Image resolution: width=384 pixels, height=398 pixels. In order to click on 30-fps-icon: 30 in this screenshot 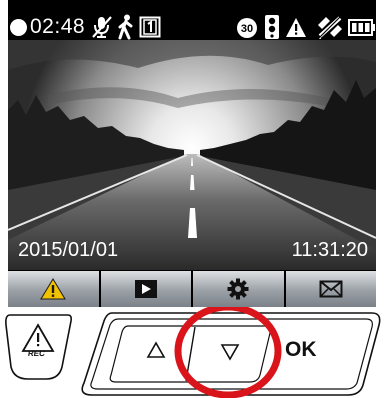, I will do `click(247, 28)`.